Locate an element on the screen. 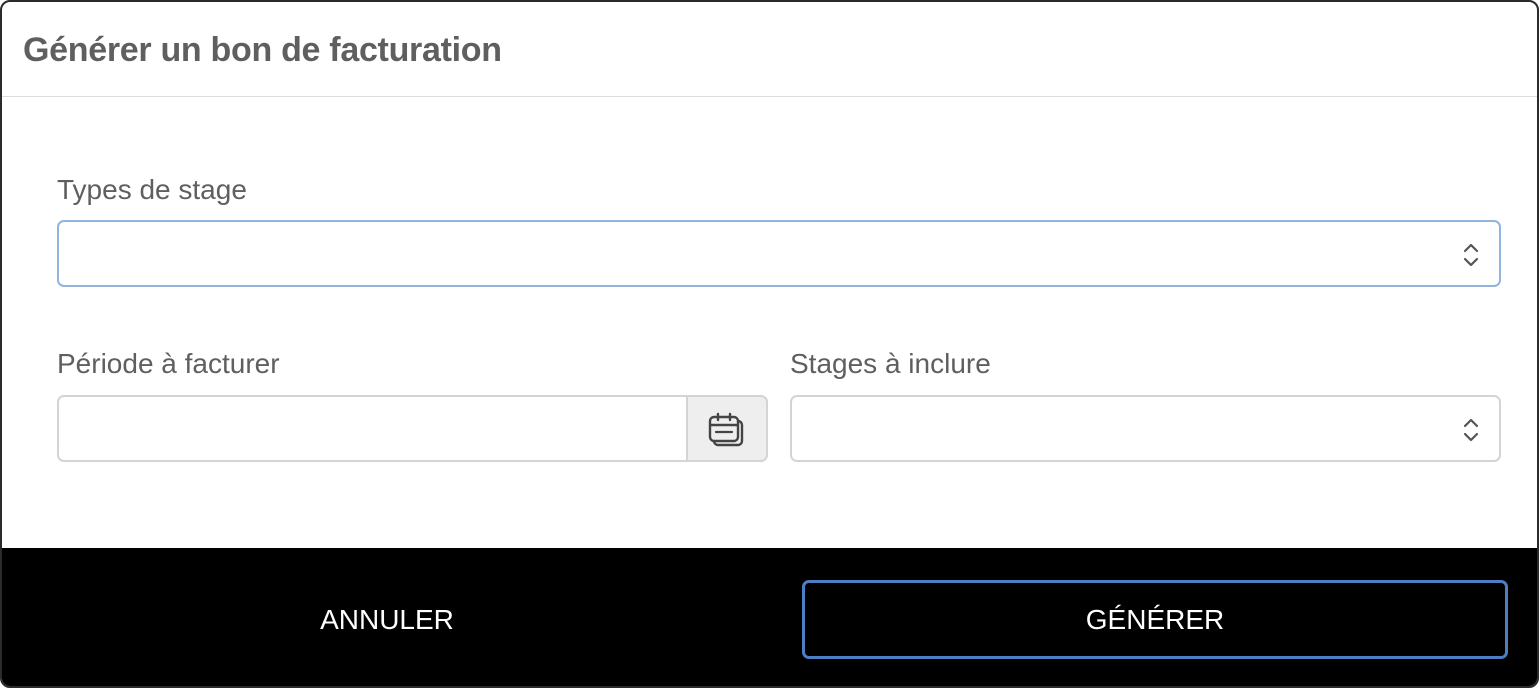 This screenshot has width=1539, height=688. types-de-stage-select is located at coordinates (779, 253).